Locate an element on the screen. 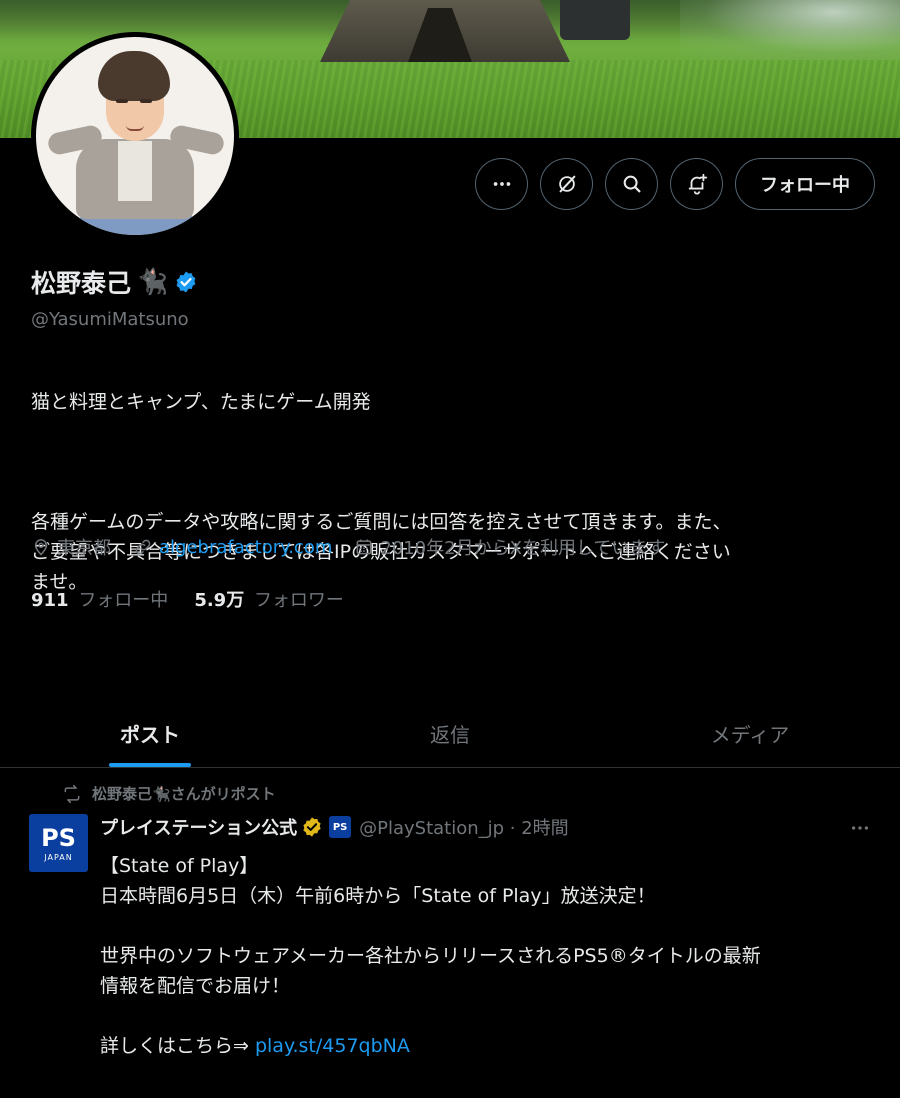  profile-tabs: ポスト 返信 メディア is located at coordinates (450, 734).